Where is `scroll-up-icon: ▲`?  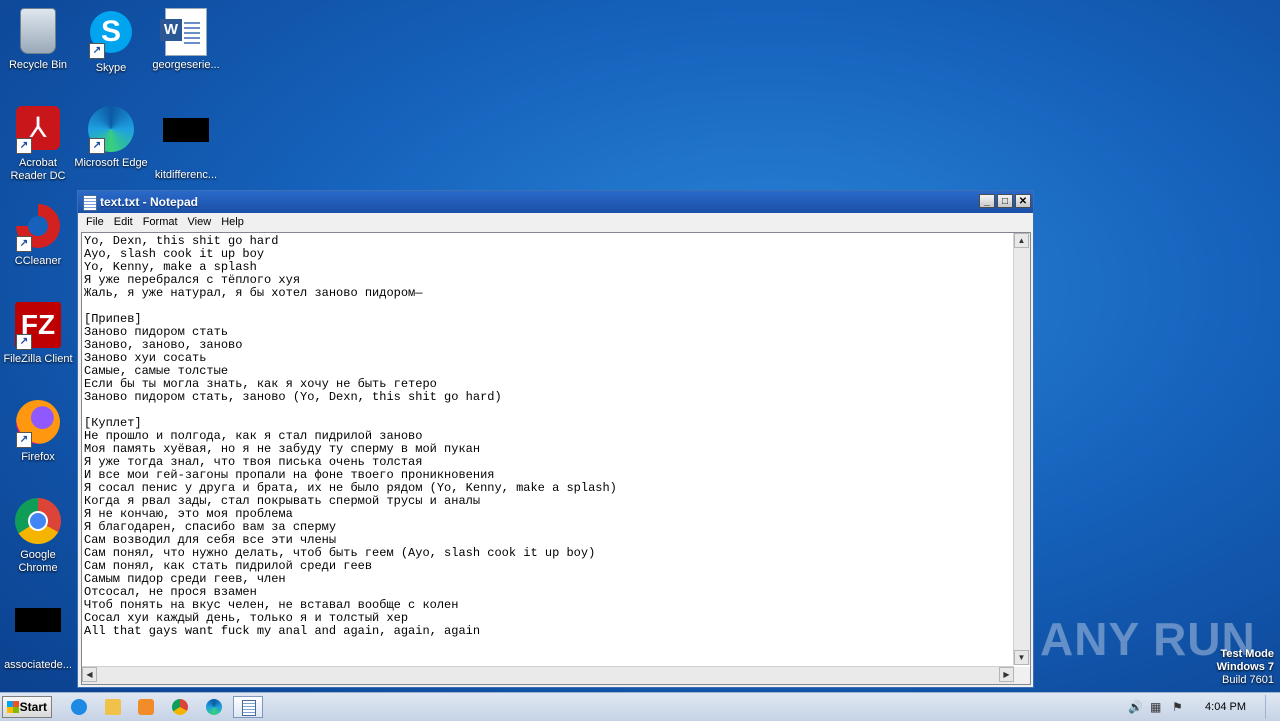
scroll-up-icon: ▲ is located at coordinates (1021, 240).